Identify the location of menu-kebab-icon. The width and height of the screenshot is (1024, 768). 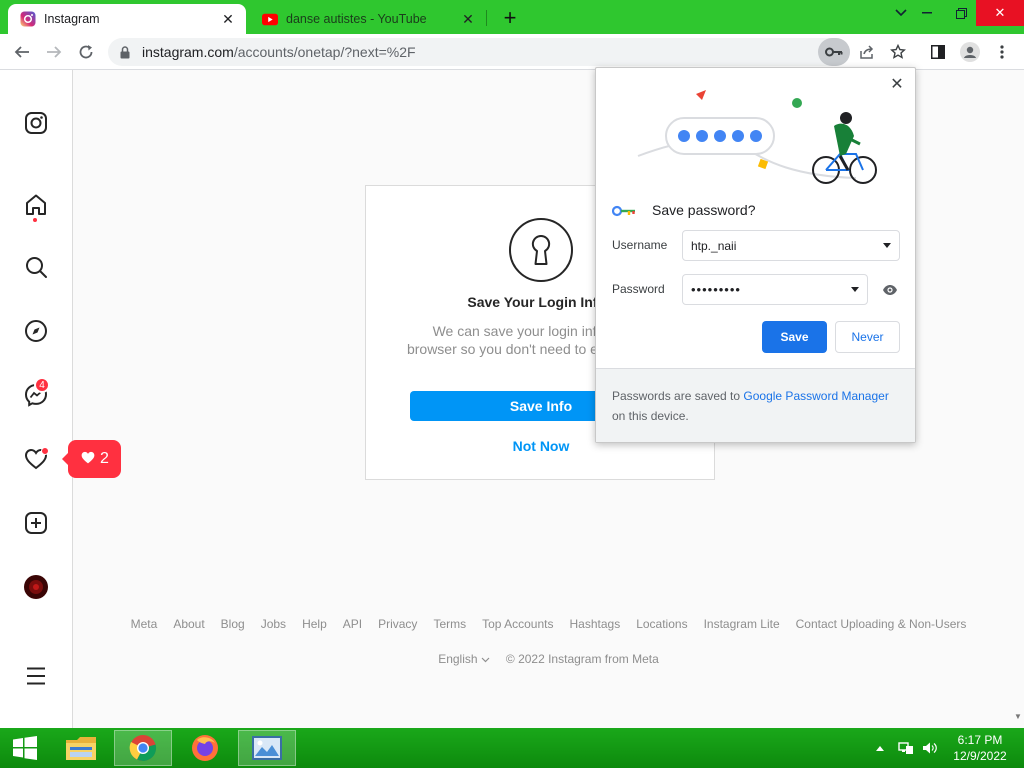
(1002, 52).